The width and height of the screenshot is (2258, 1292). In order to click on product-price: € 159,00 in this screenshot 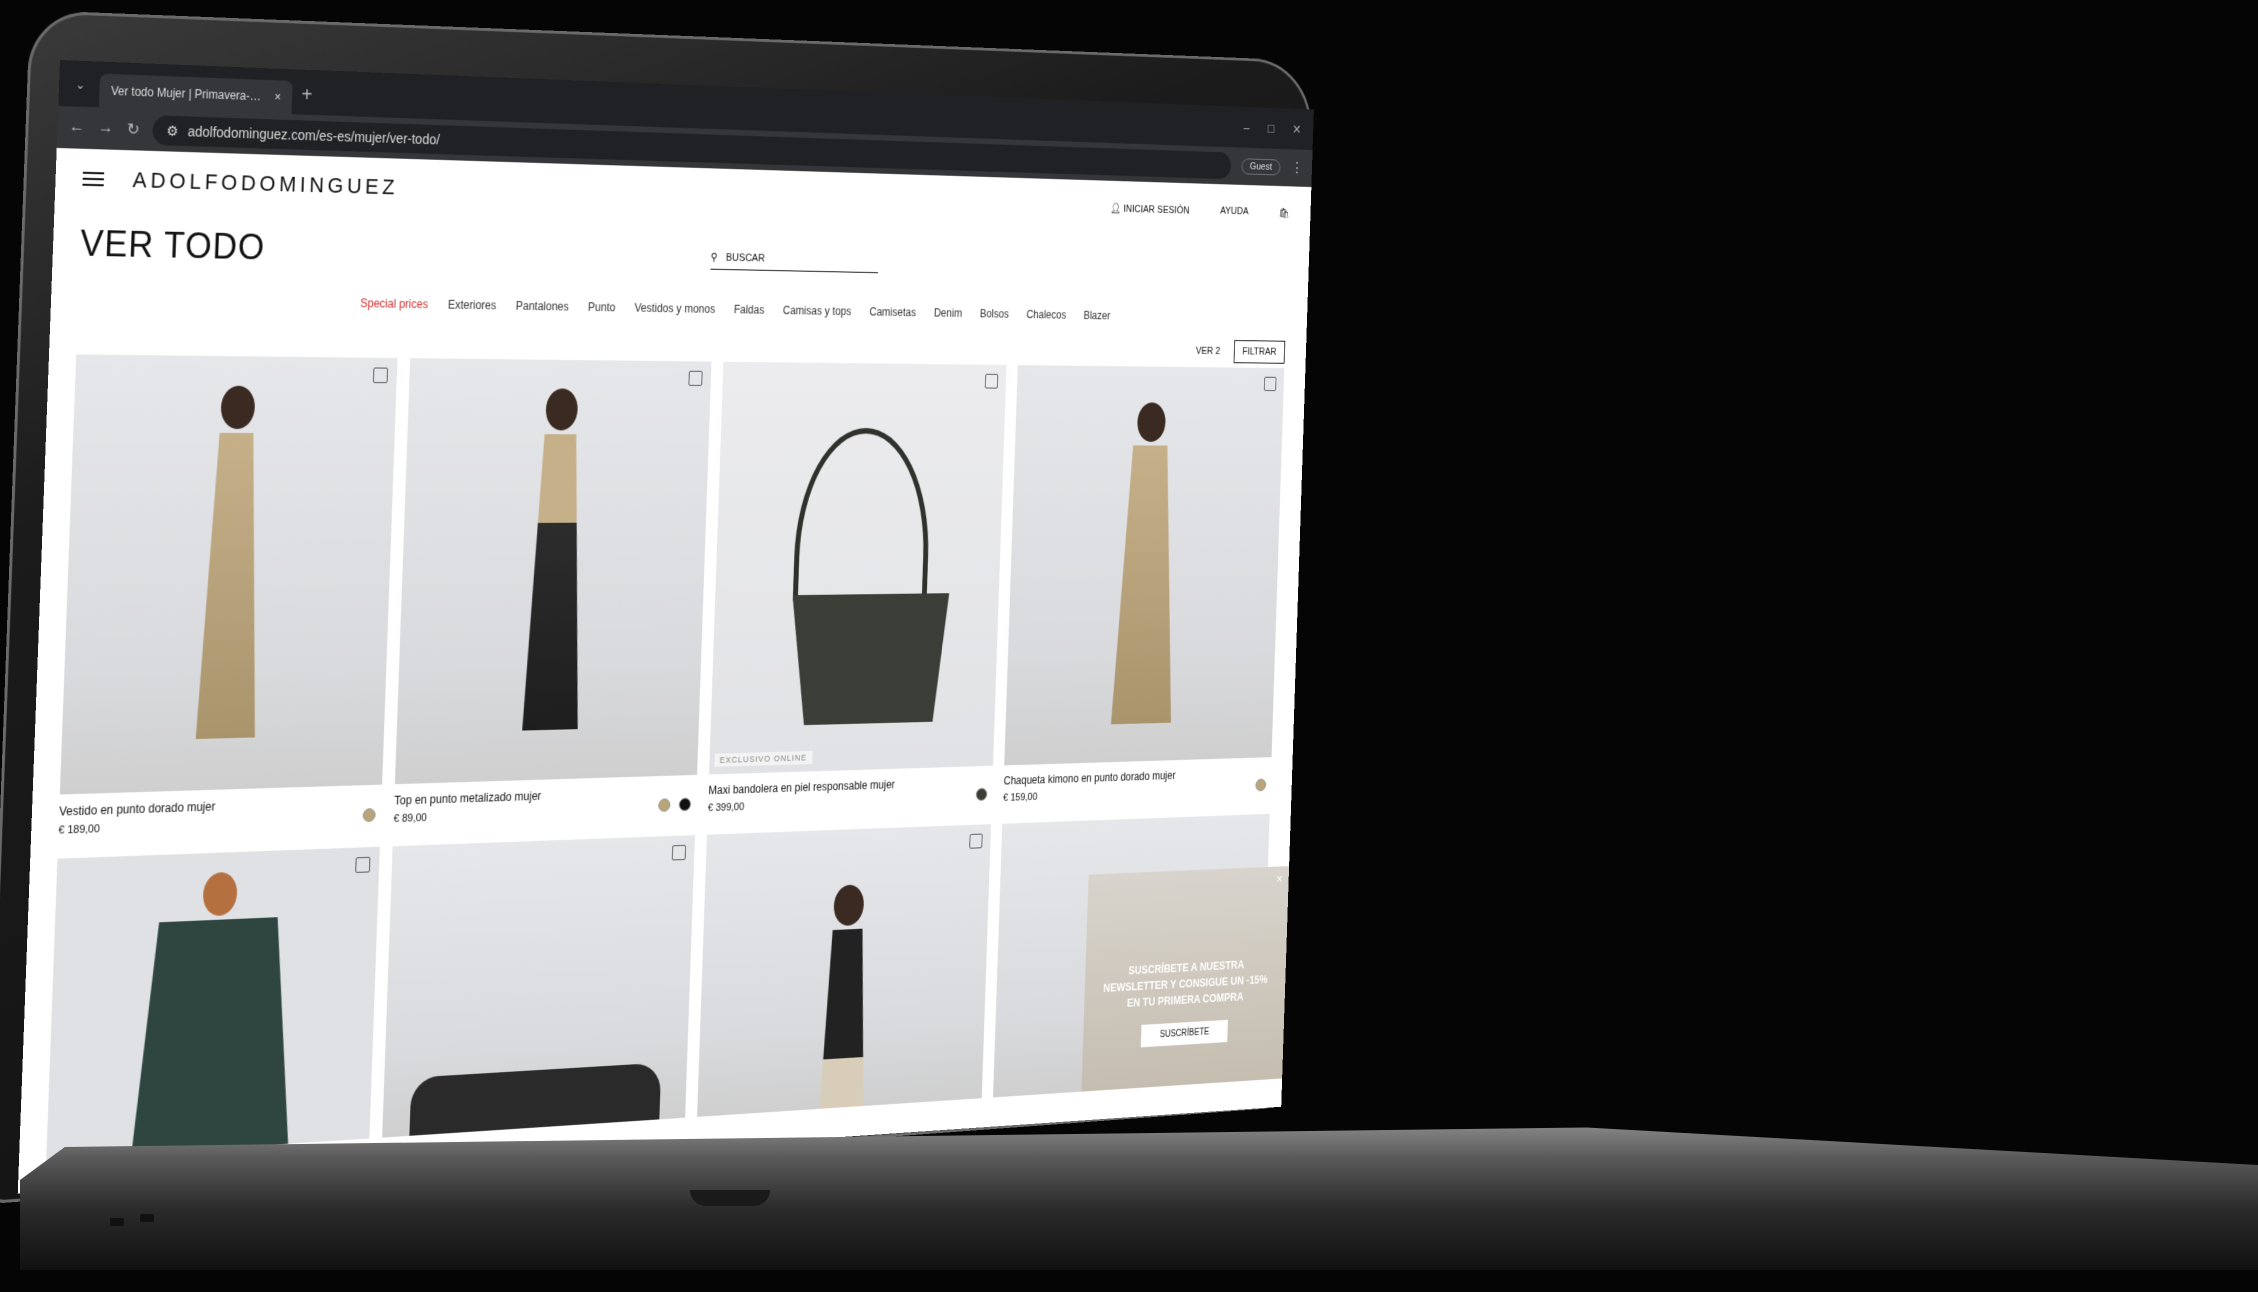, I will do `click(1020, 797)`.